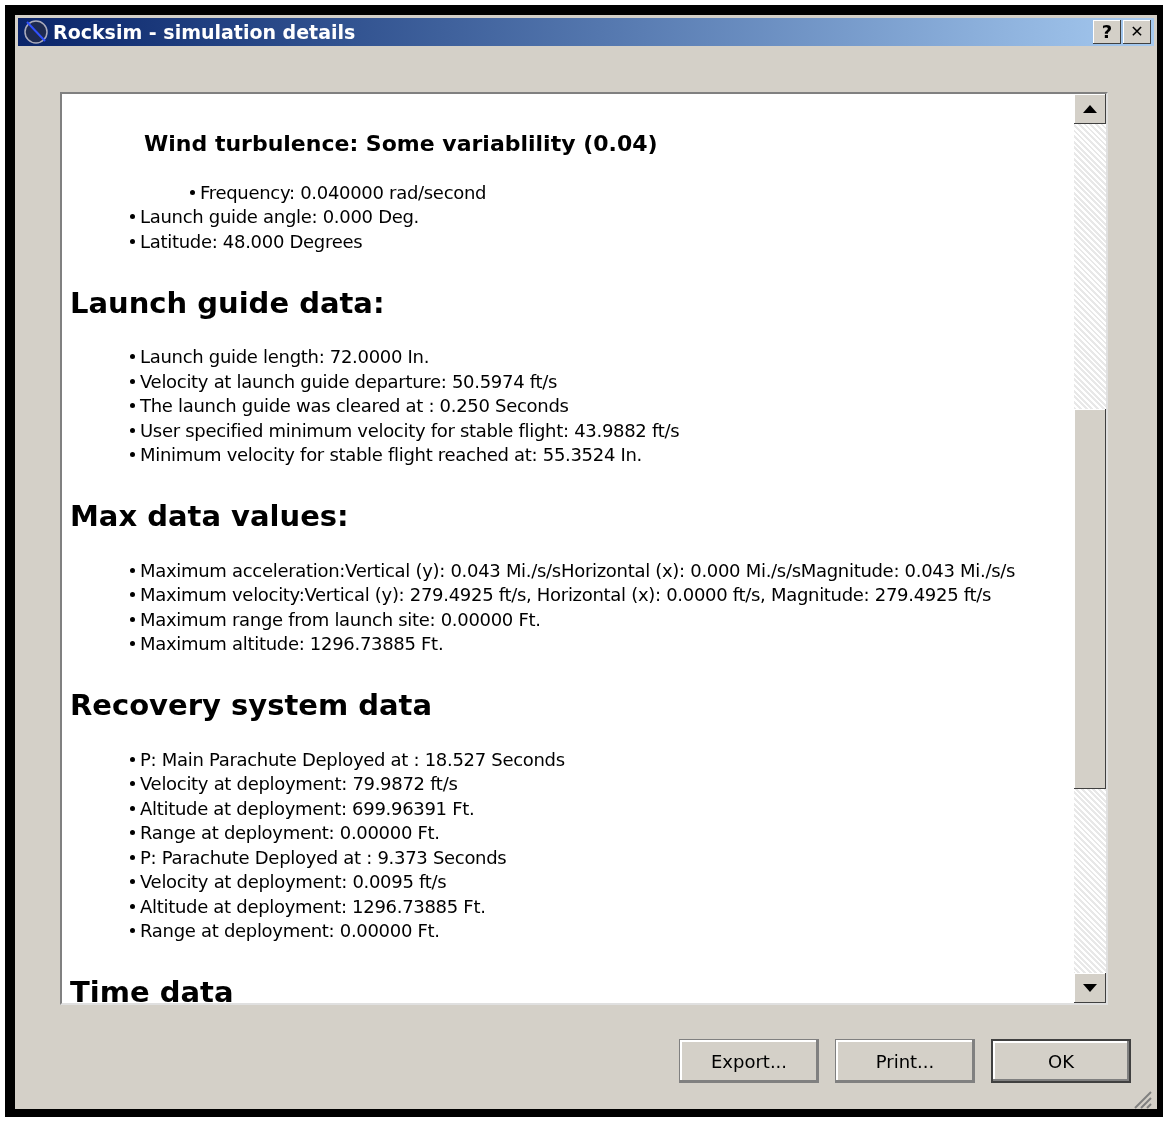 The width and height of the screenshot is (1168, 1122). I want to click on bullet-text: Minimum velocity for stable flight reached at: 55.3524 In., so click(391, 455).